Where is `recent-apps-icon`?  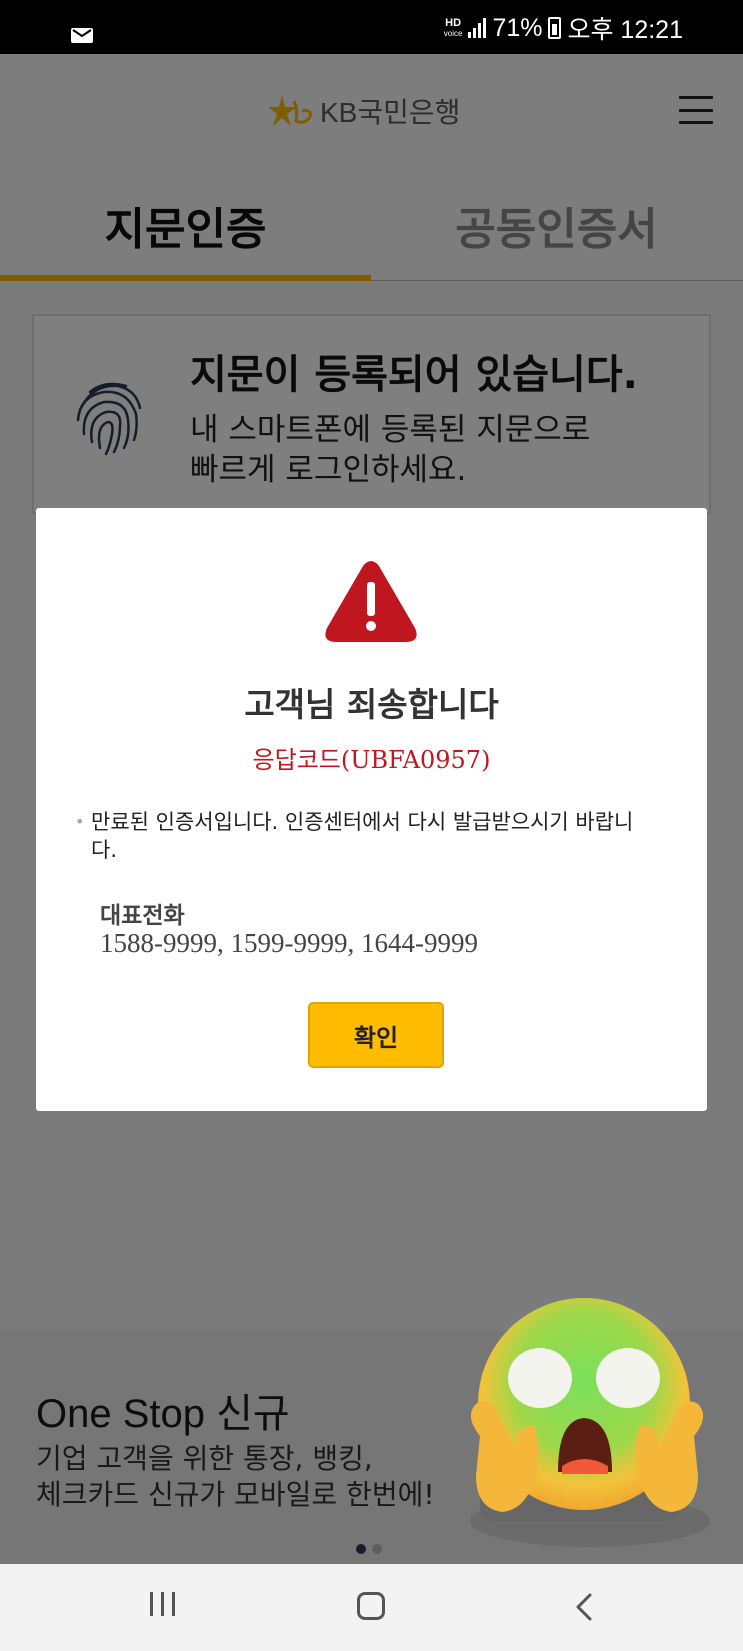
recent-apps-icon is located at coordinates (162, 1604).